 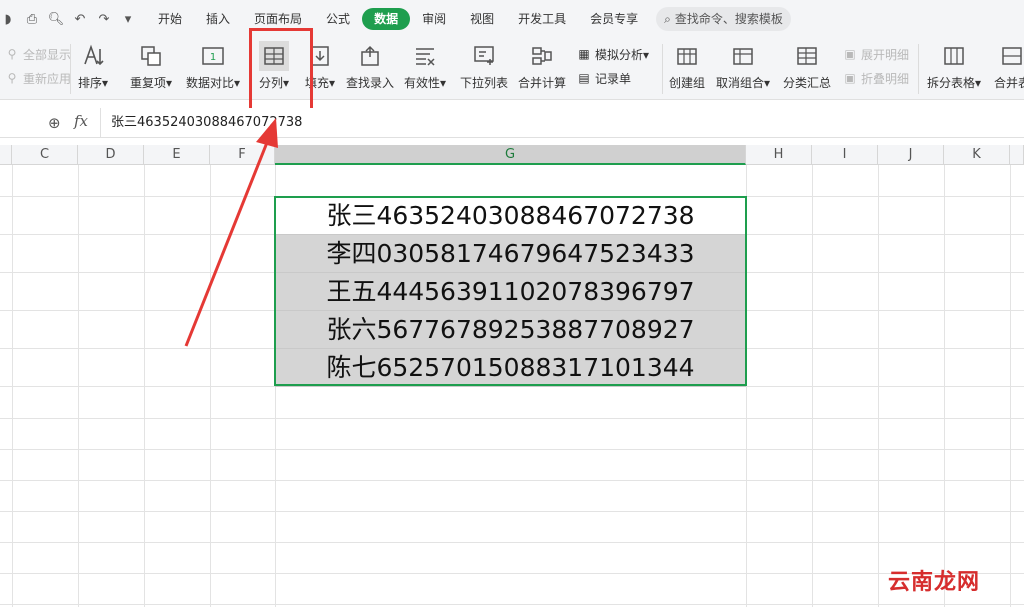 What do you see at coordinates (512, 123) in the screenshot?
I see `formula-bar: ⊕ fx 张三4635240308846707​2738` at bounding box center [512, 123].